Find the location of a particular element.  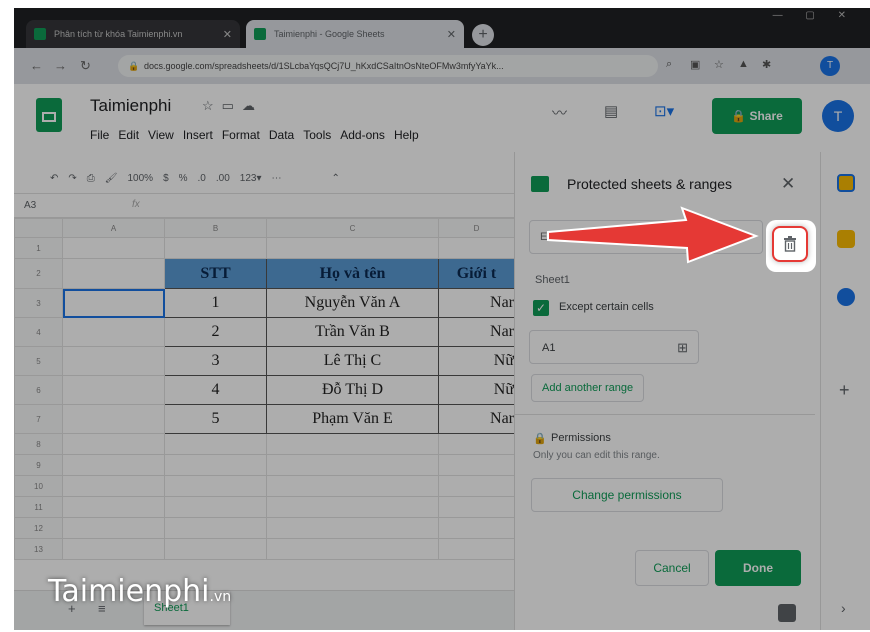

watermark-suffix: .vn is located at coordinates (220, 597).